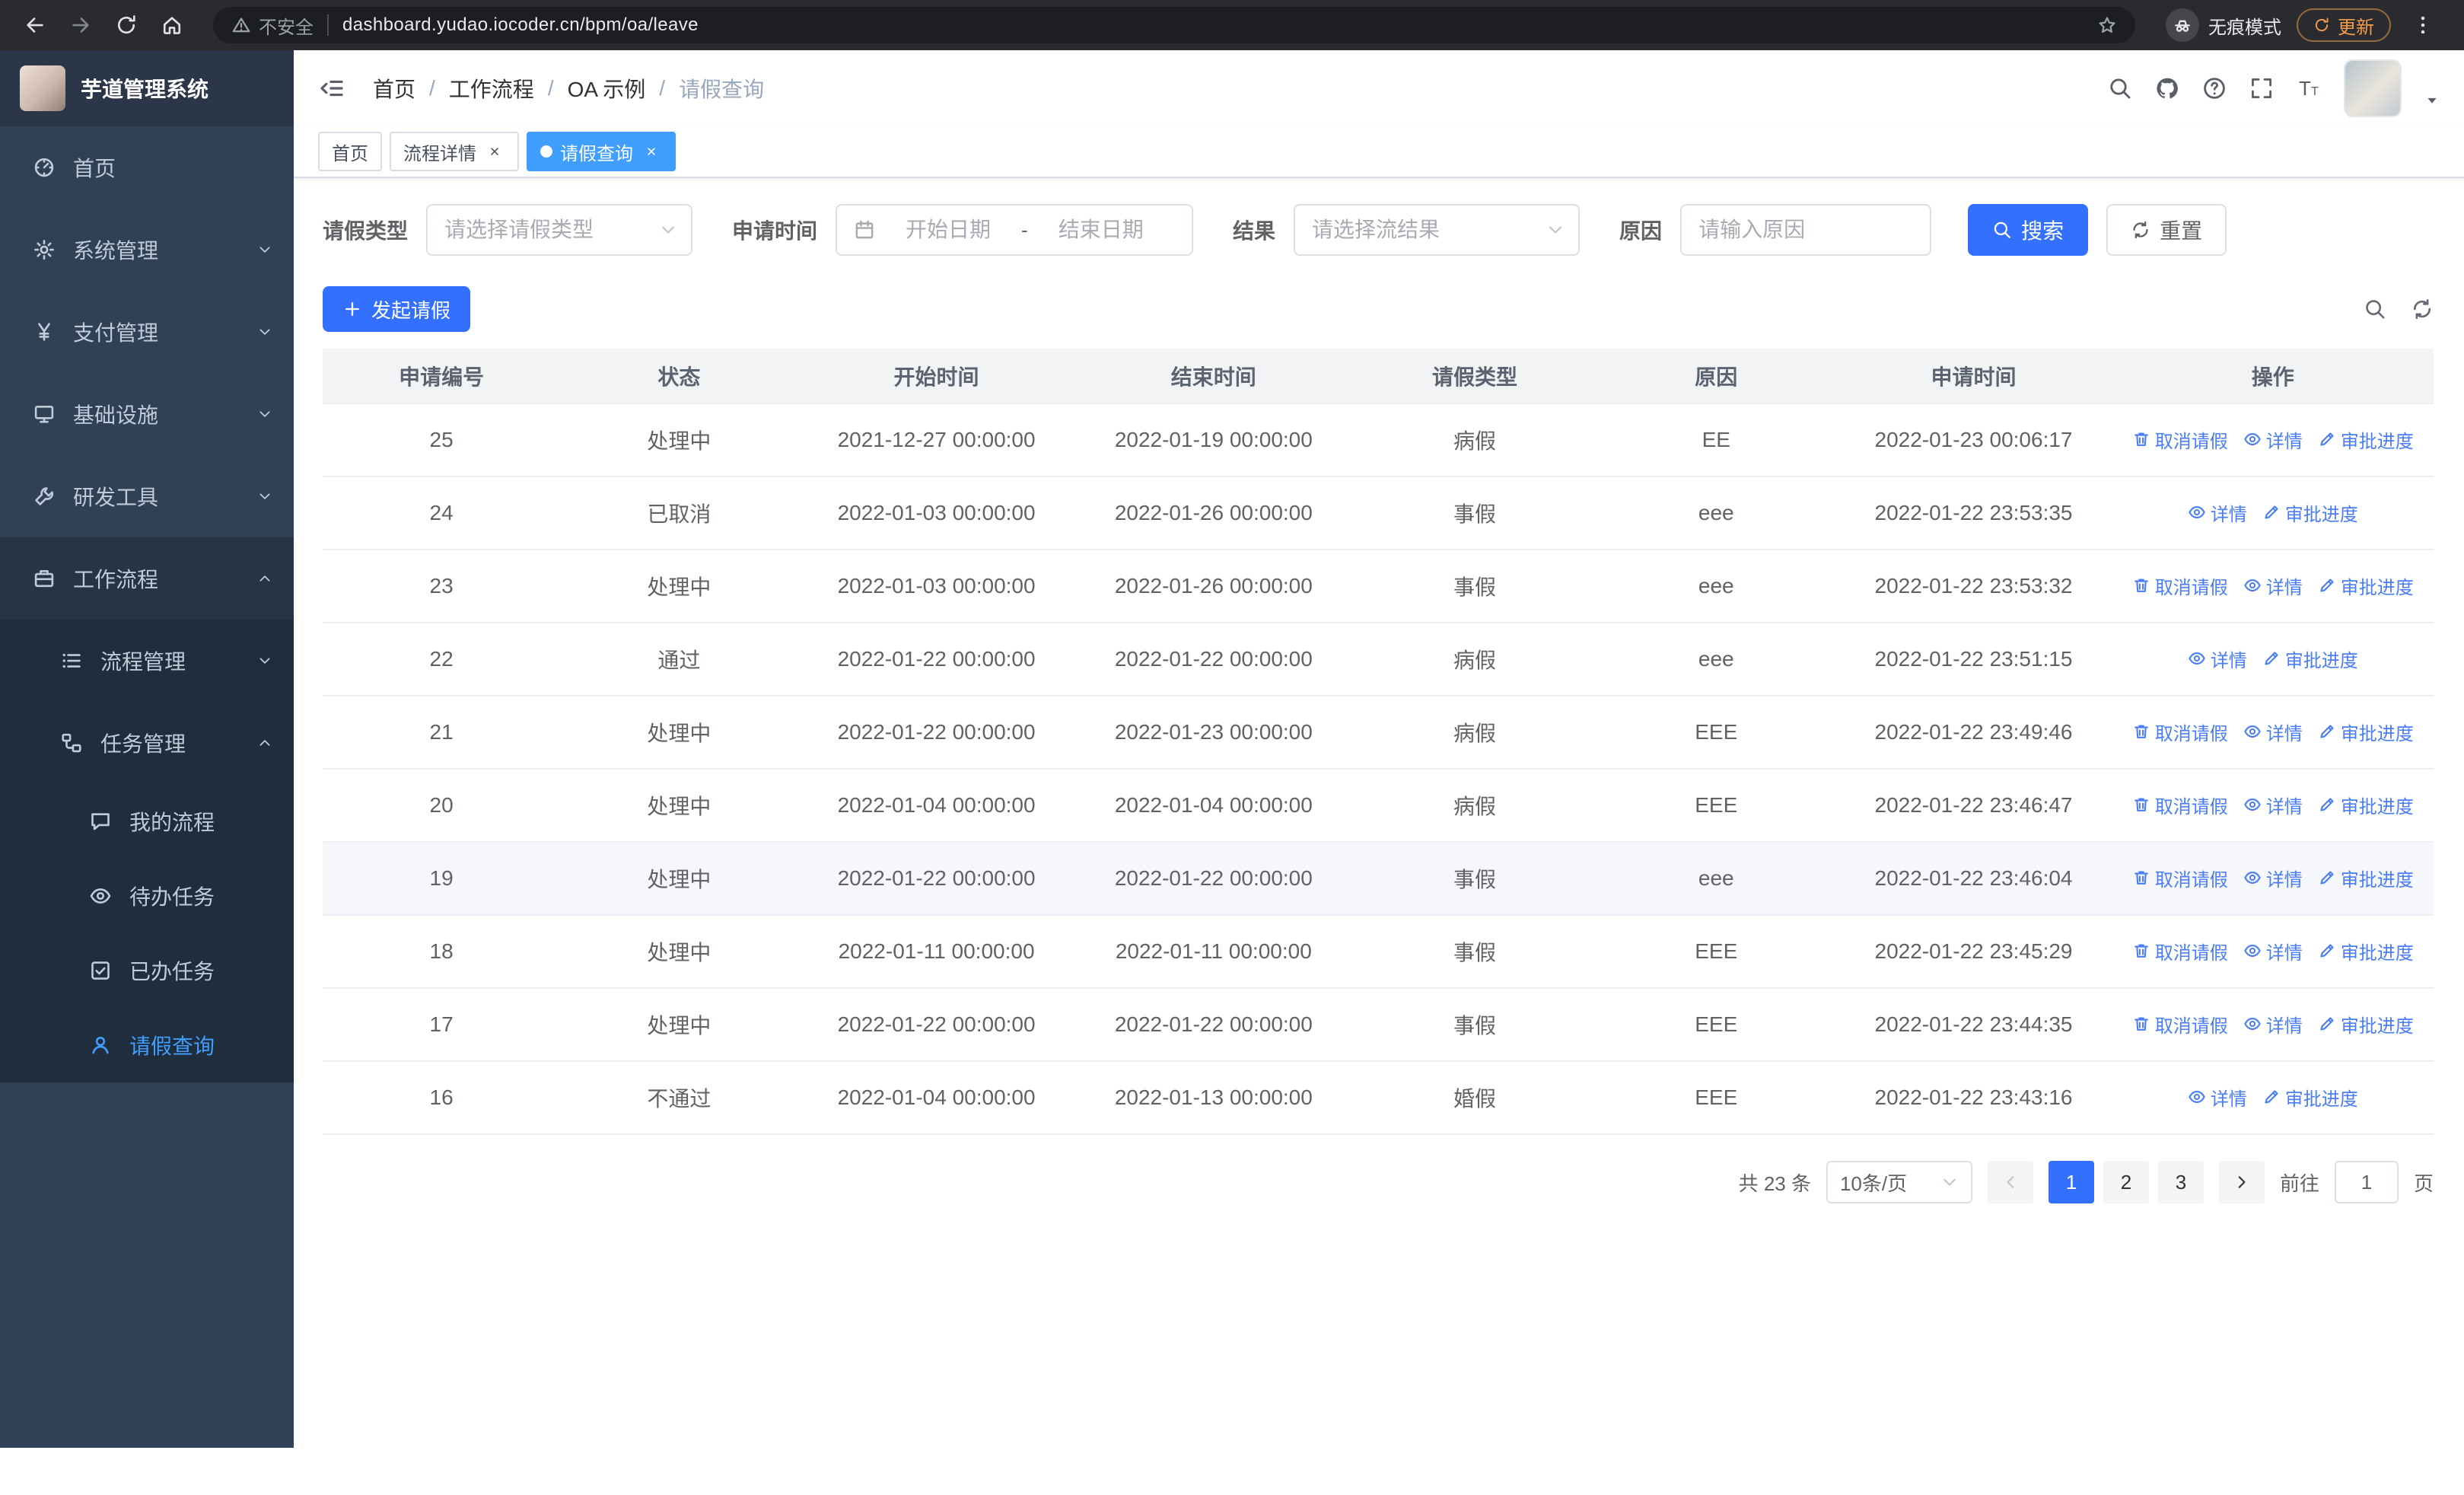 The height and width of the screenshot is (1495, 2464). What do you see at coordinates (147, 743) in the screenshot?
I see `sidebar-item: 任务管理` at bounding box center [147, 743].